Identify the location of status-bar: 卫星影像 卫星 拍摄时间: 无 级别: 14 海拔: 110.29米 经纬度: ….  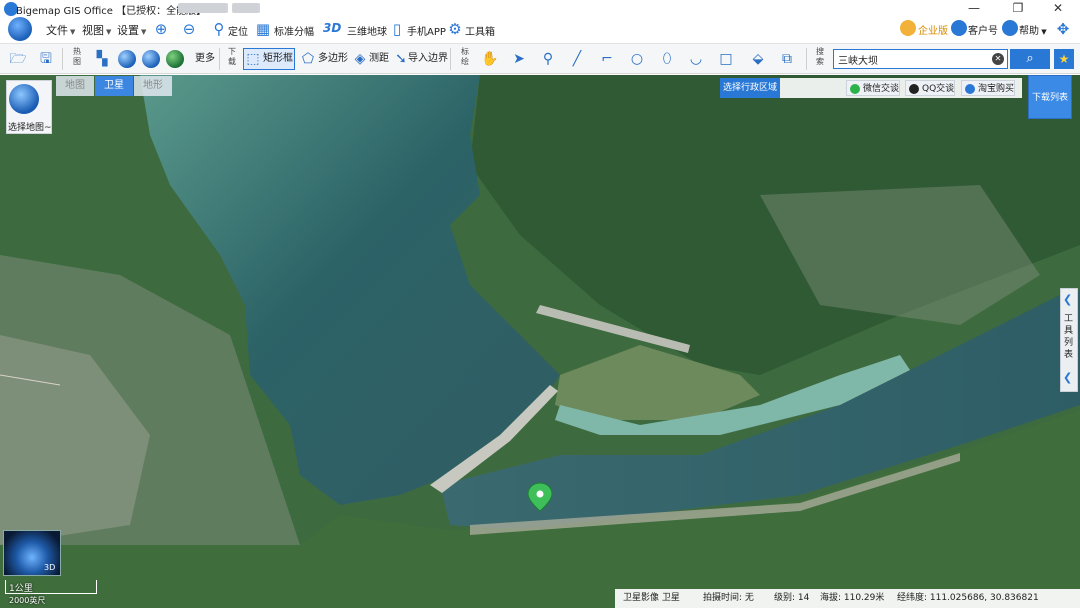
(847, 598).